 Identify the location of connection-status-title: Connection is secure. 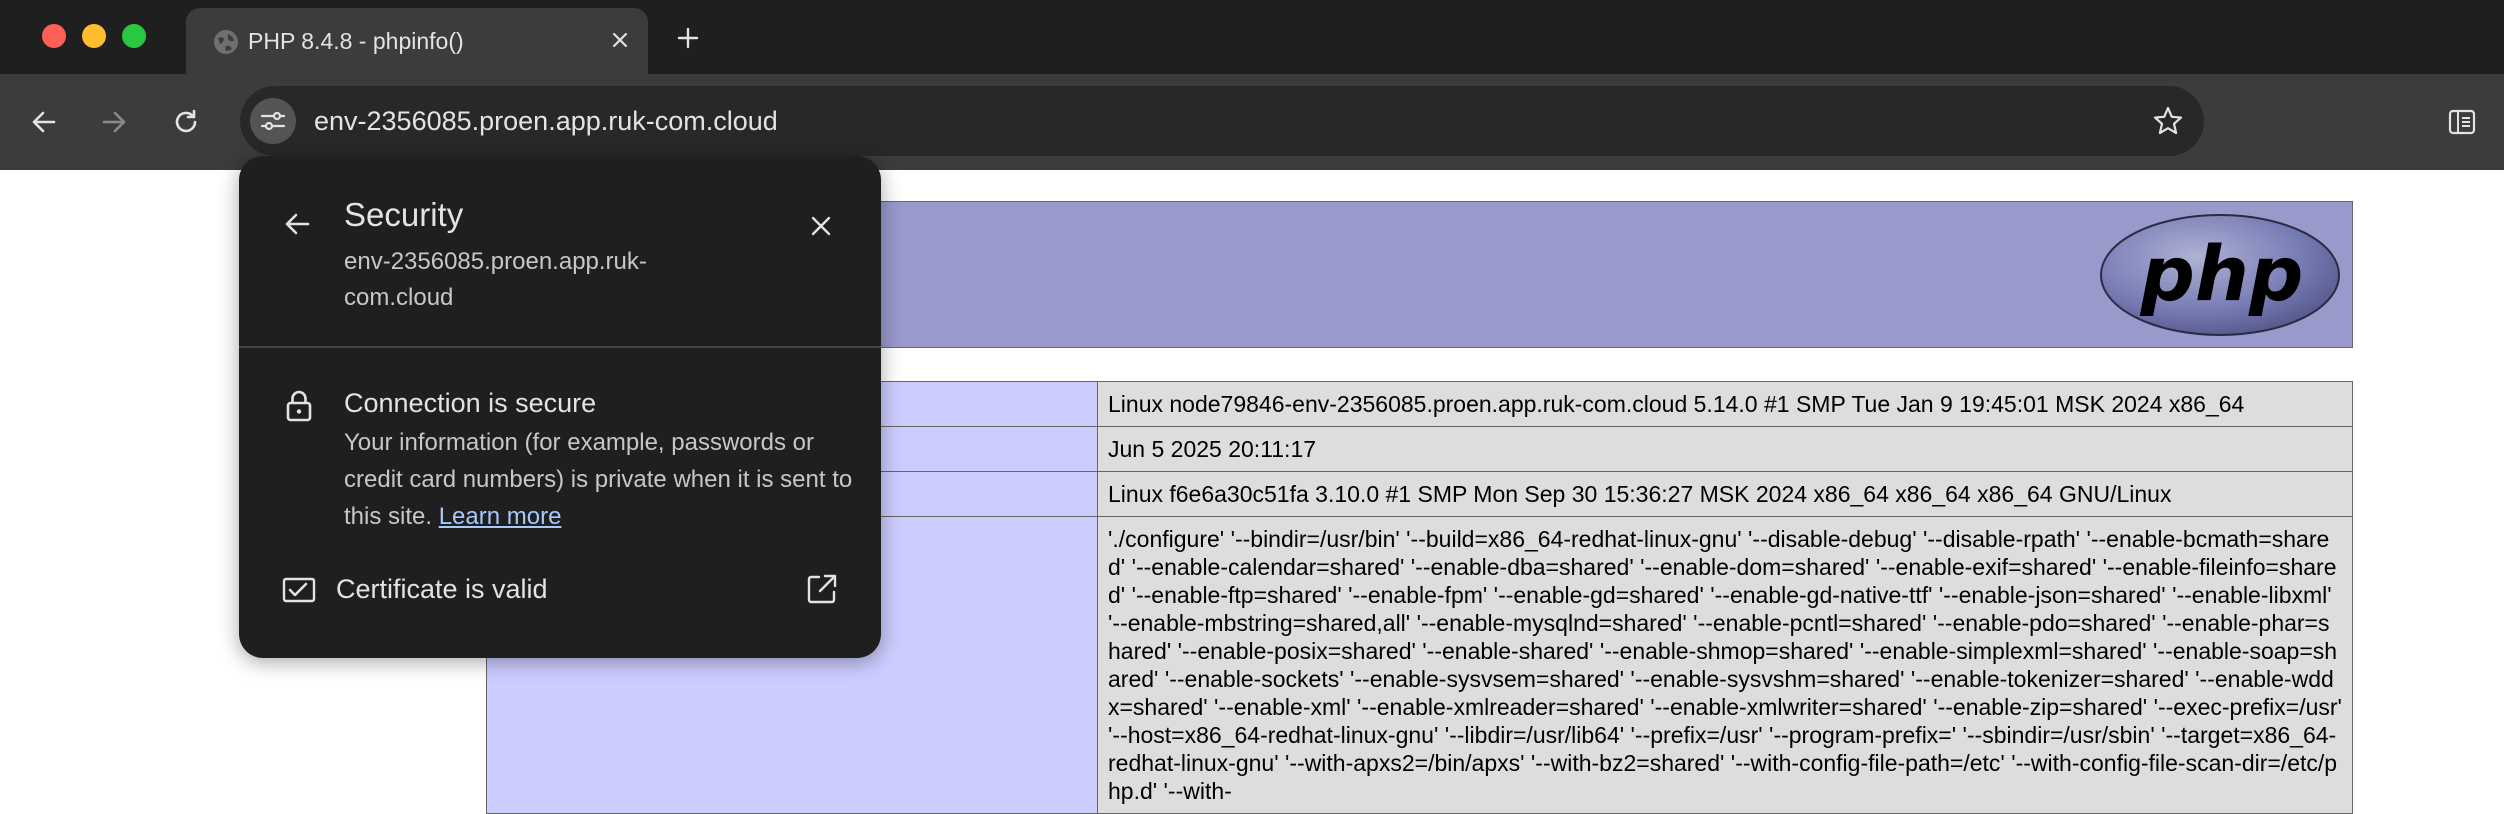
(470, 403).